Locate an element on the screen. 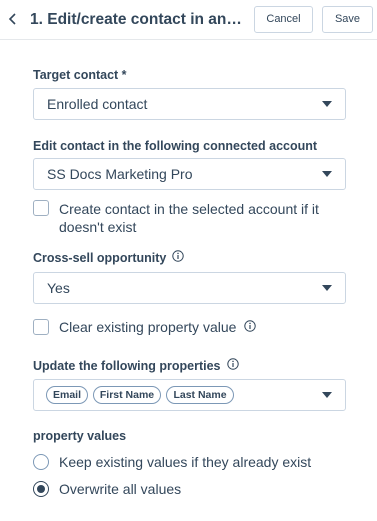 This screenshot has width=377, height=521. clear-property-label-text: Clear existing property value is located at coordinates (148, 327).